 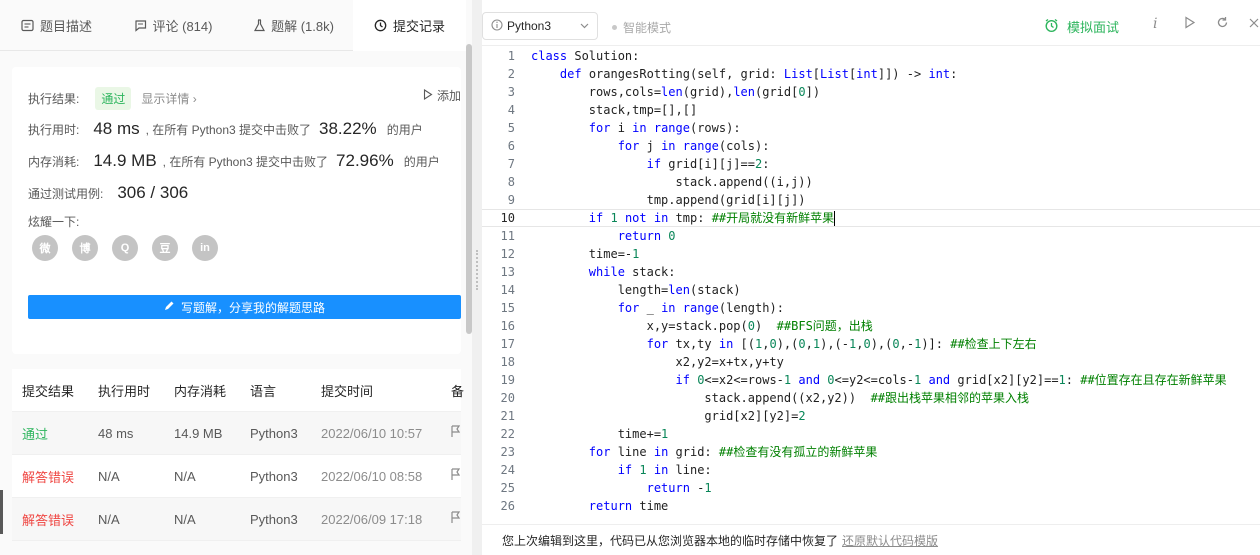 What do you see at coordinates (871, 182) in the screenshot?
I see `code-line: 8 stack.append((i,j))` at bounding box center [871, 182].